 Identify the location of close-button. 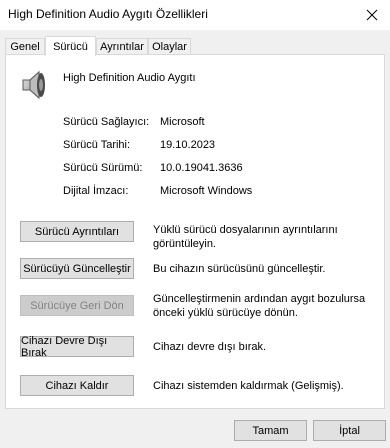
(372, 15).